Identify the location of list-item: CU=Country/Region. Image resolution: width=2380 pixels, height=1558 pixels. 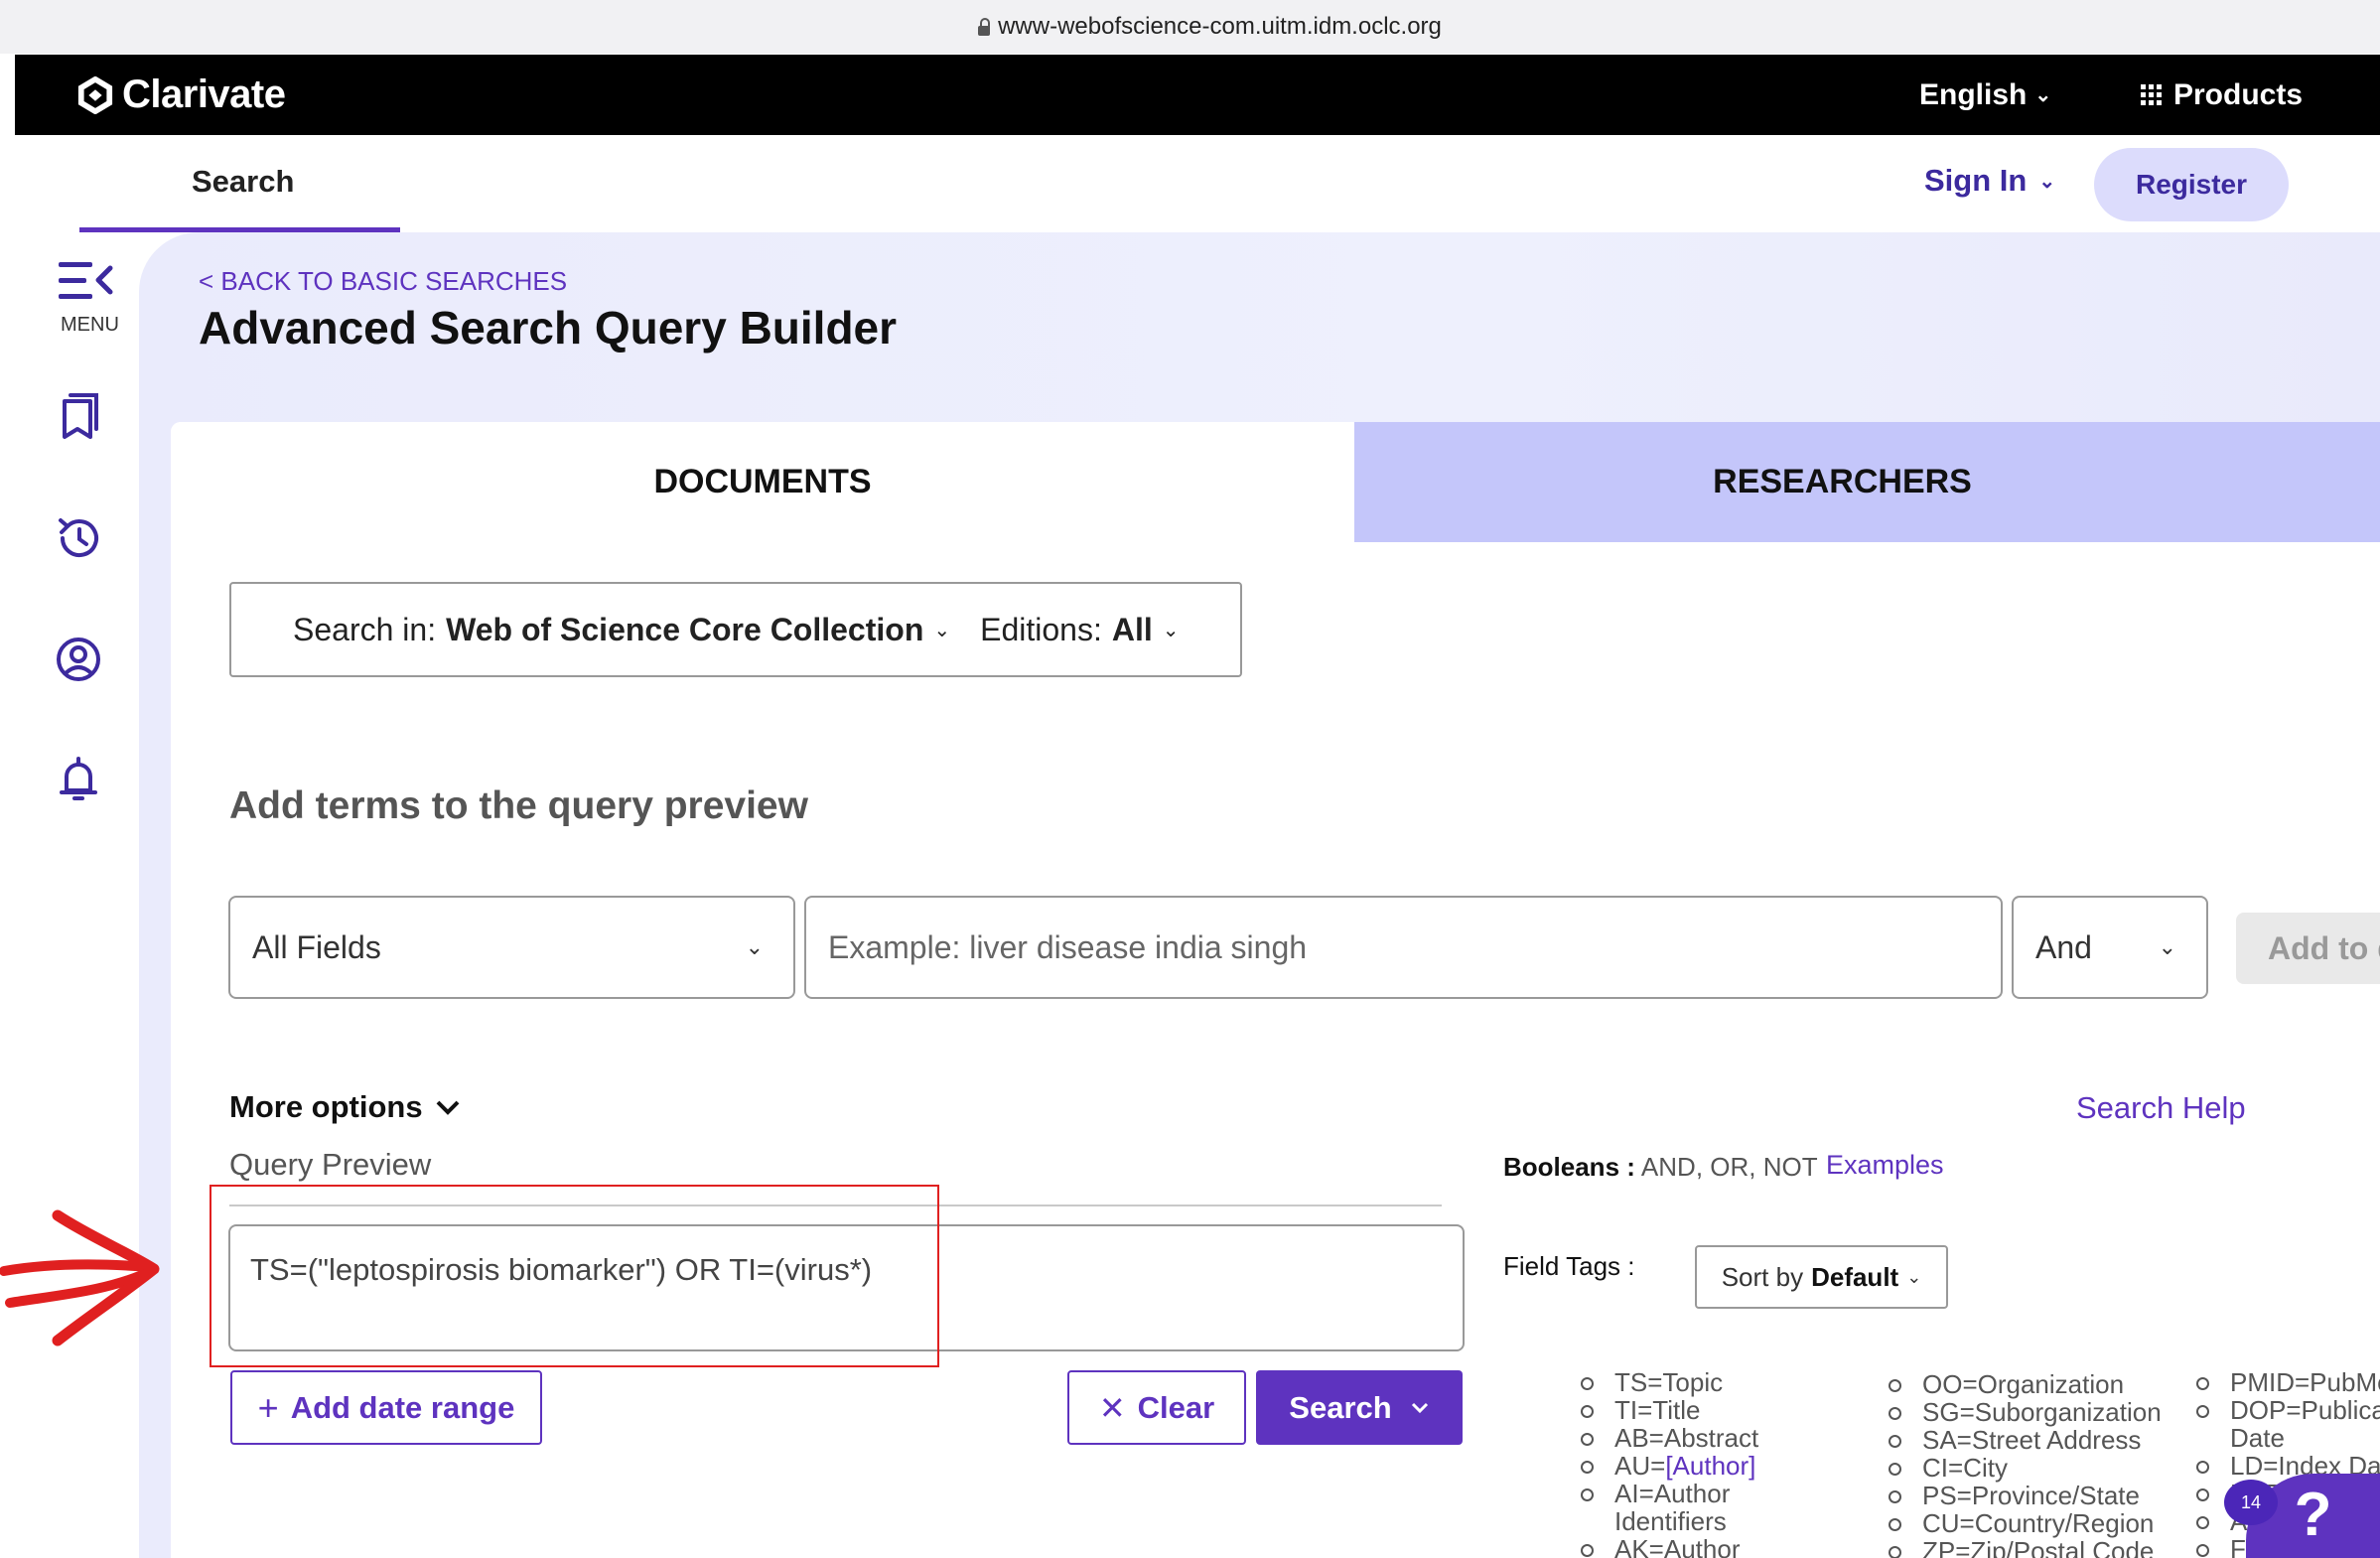
(2042, 1523).